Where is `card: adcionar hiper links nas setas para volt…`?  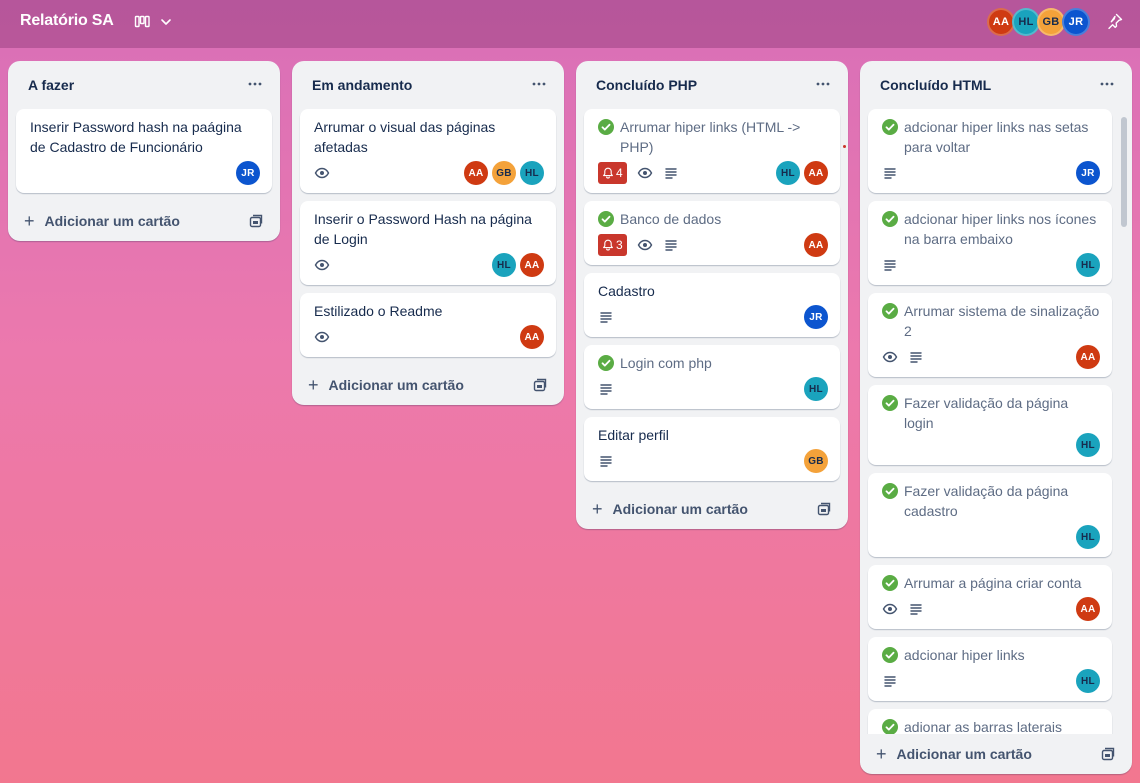
card: adcionar hiper links nas setas para volt… is located at coordinates (990, 151).